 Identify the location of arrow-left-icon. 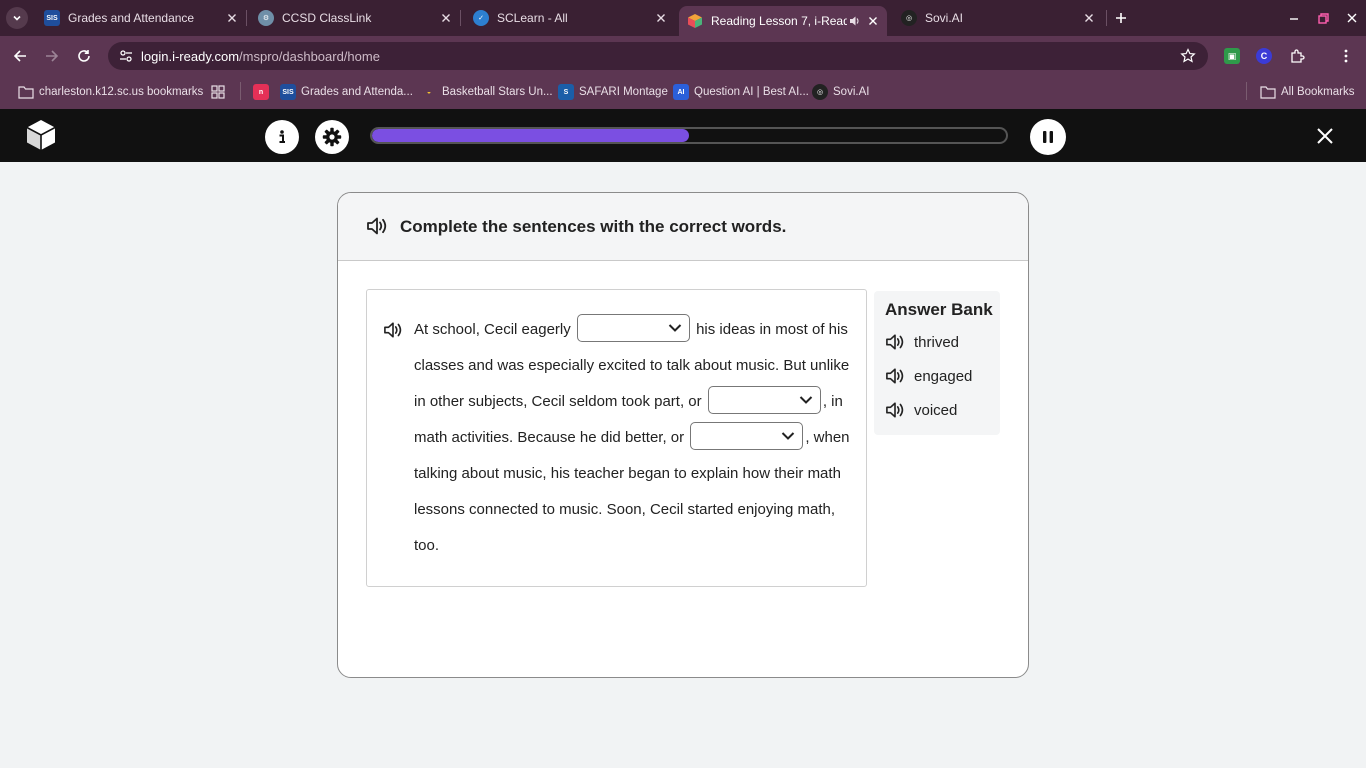
(19, 56).